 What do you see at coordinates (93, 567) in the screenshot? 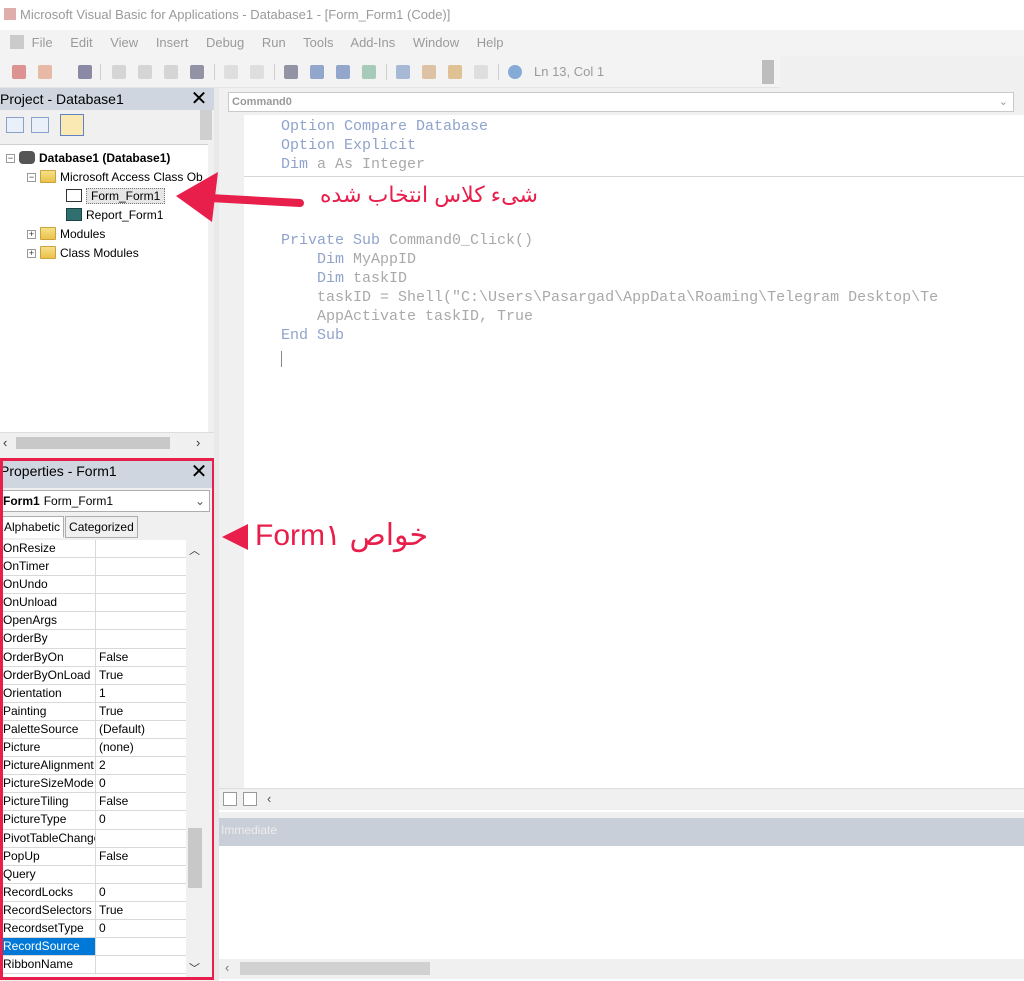
I see `property-row: OnTimer` at bounding box center [93, 567].